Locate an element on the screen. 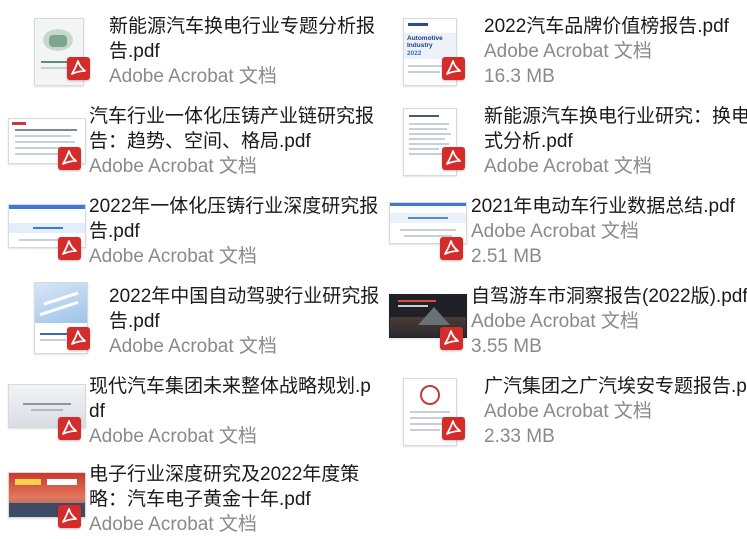 The width and height of the screenshot is (747, 539). file-name: 新能源汽车换电行业专题分析报告.pdf is located at coordinates (242, 39).